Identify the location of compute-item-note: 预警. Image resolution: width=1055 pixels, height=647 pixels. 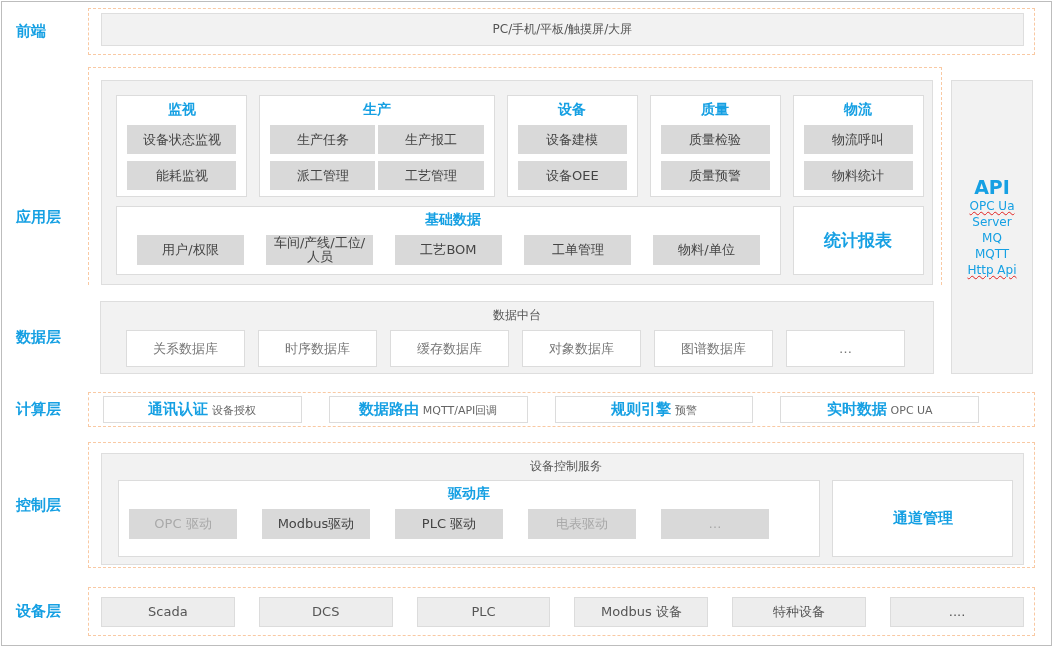
(685, 410).